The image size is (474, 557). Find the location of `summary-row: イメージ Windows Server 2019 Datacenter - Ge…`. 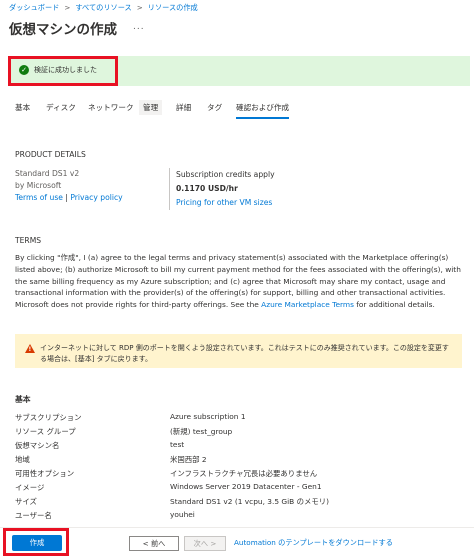

summary-row: イメージ Windows Server 2019 Datacenter - Ge… is located at coordinates (230, 488).